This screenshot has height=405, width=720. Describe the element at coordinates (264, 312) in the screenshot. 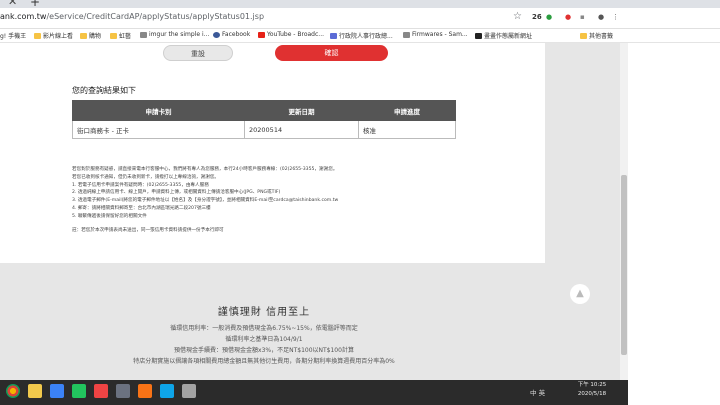

I see `footer-title: 謹慎理財 信用至上` at that location.